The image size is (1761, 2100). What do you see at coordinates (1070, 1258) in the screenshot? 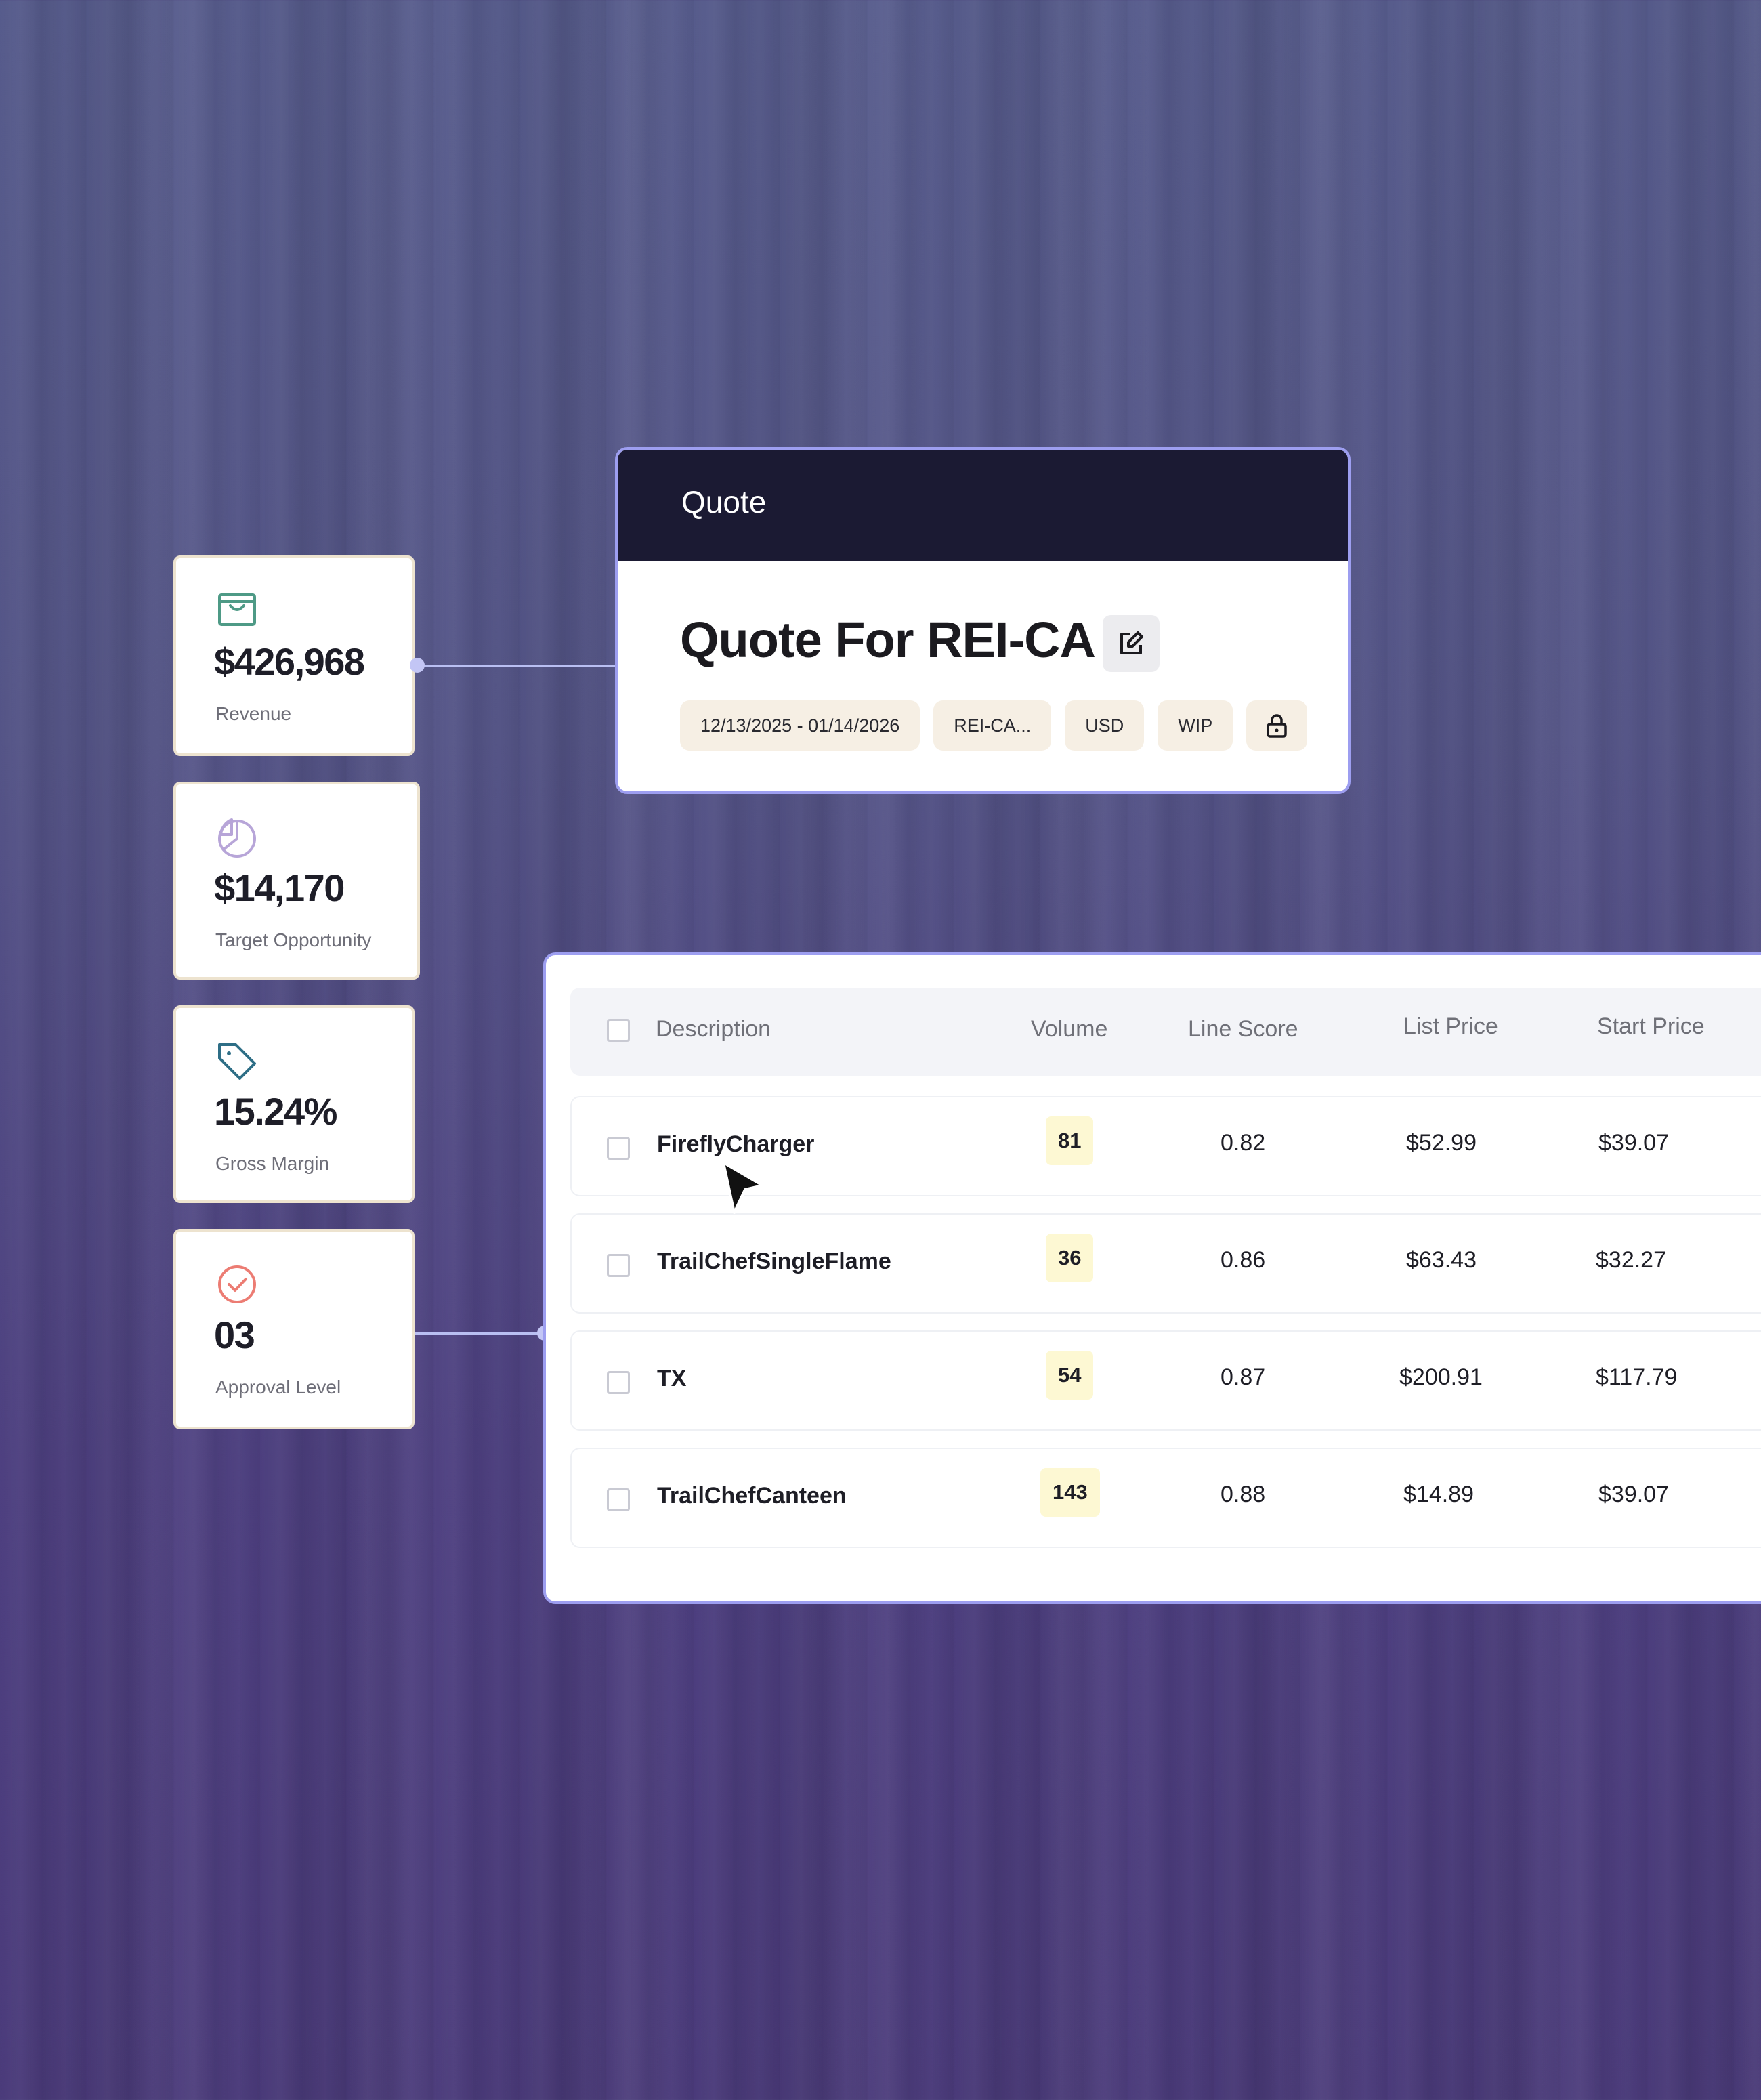
I see `volume-badge: 36` at bounding box center [1070, 1258].